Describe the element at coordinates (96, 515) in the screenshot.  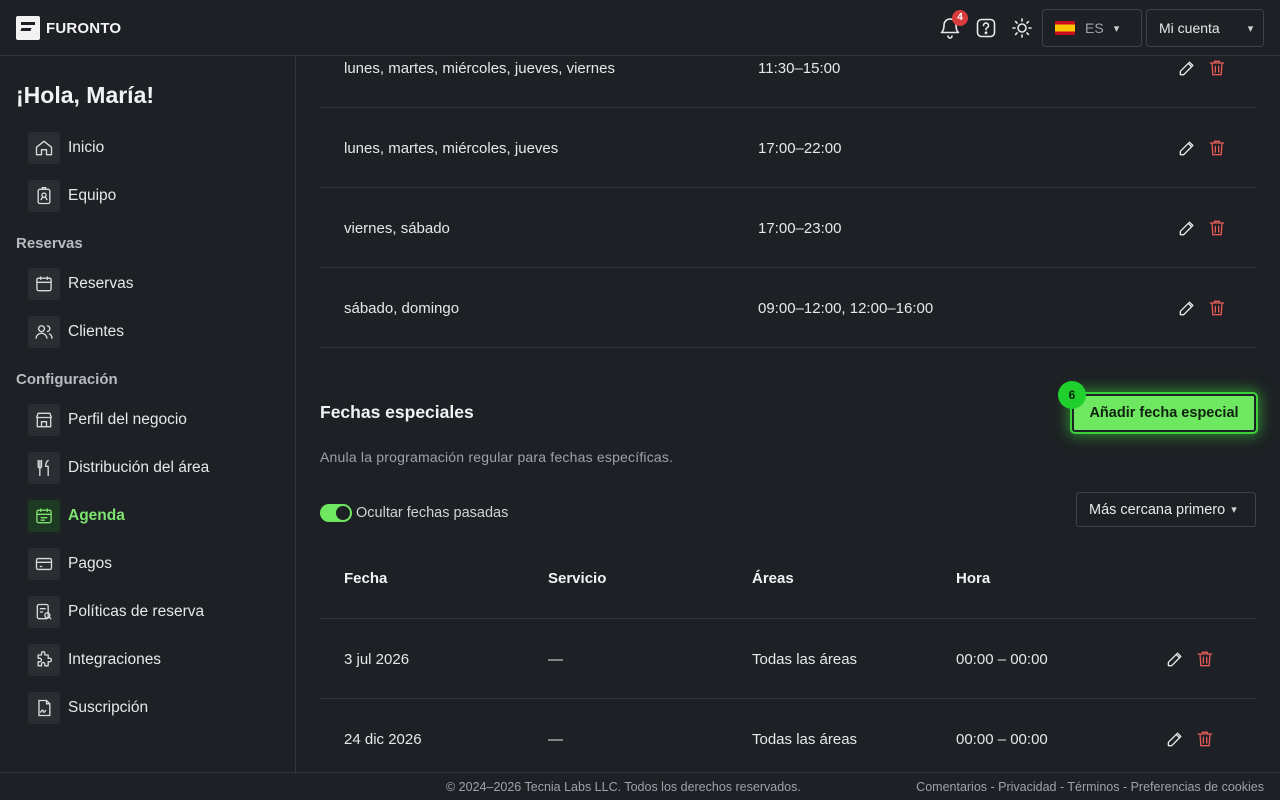
I see `sidebar-item-label: Agenda` at that location.